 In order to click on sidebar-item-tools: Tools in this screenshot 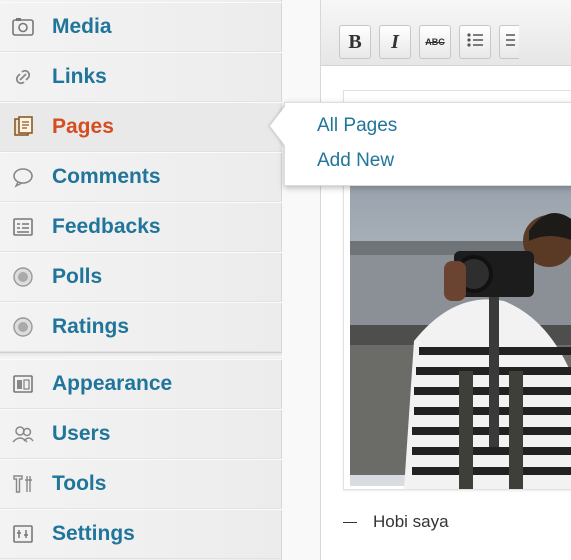, I will do `click(141, 484)`.